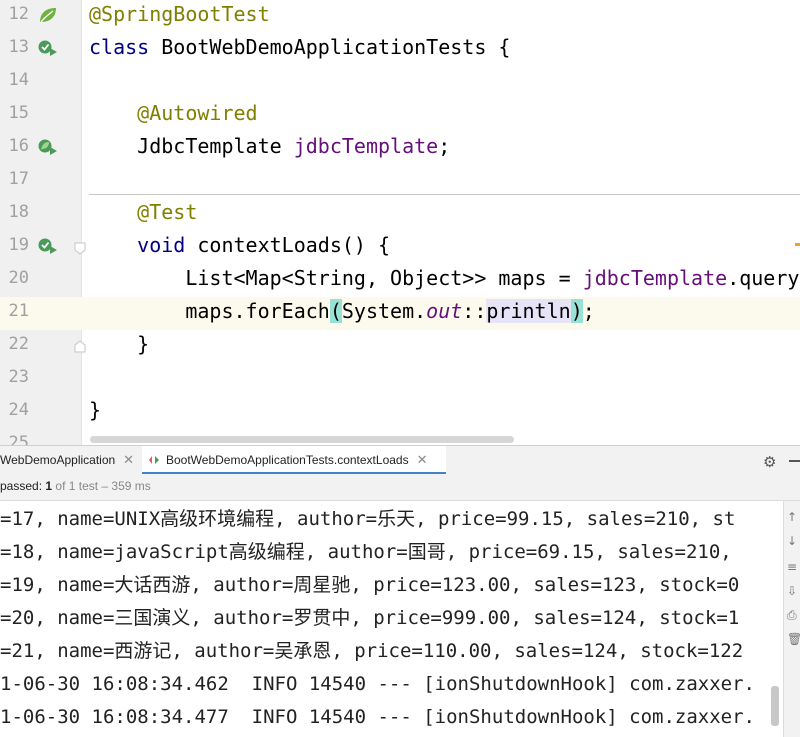 The height and width of the screenshot is (737, 800). Describe the element at coordinates (793, 615) in the screenshot. I see `print-icon: ⎙` at that location.